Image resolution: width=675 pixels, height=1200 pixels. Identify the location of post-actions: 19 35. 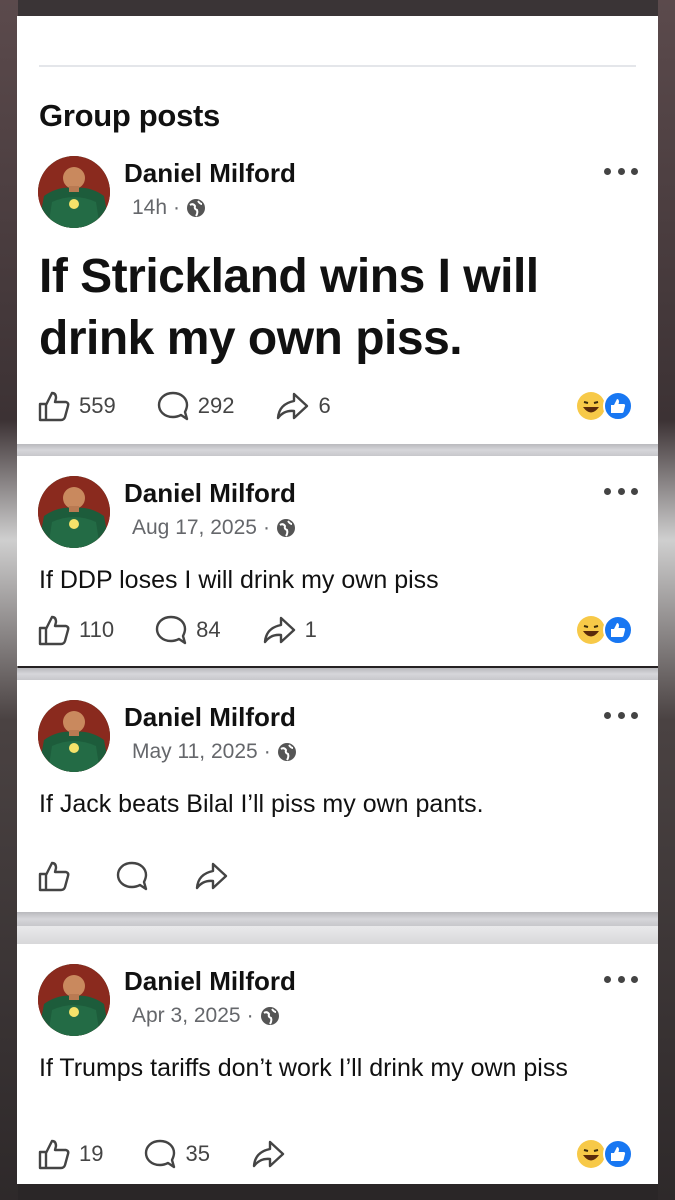
(181, 1154).